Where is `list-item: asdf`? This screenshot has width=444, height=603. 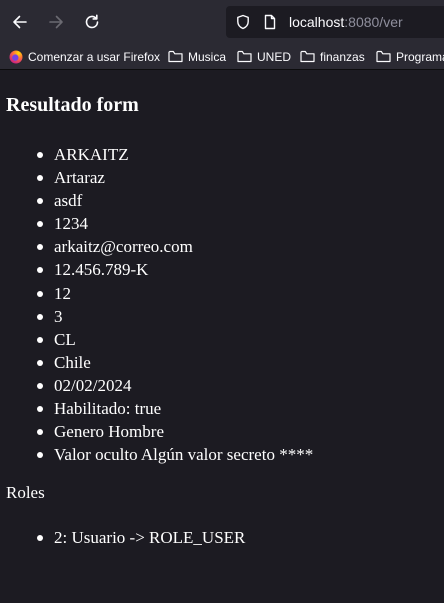
list-item: asdf is located at coordinates (222, 200).